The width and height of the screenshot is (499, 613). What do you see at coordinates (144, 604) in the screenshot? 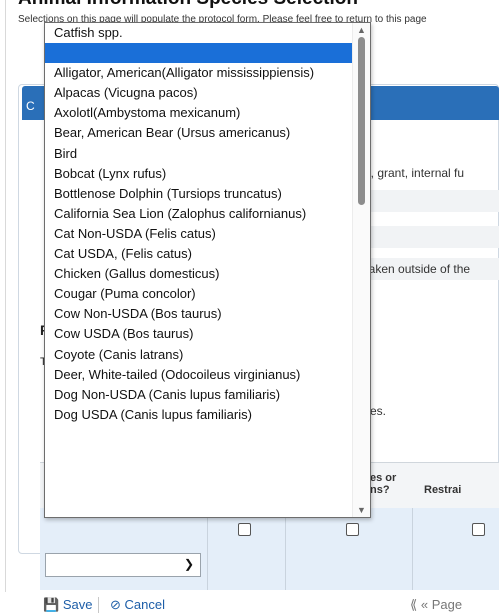
I see `cancel-label: Cancel` at bounding box center [144, 604].